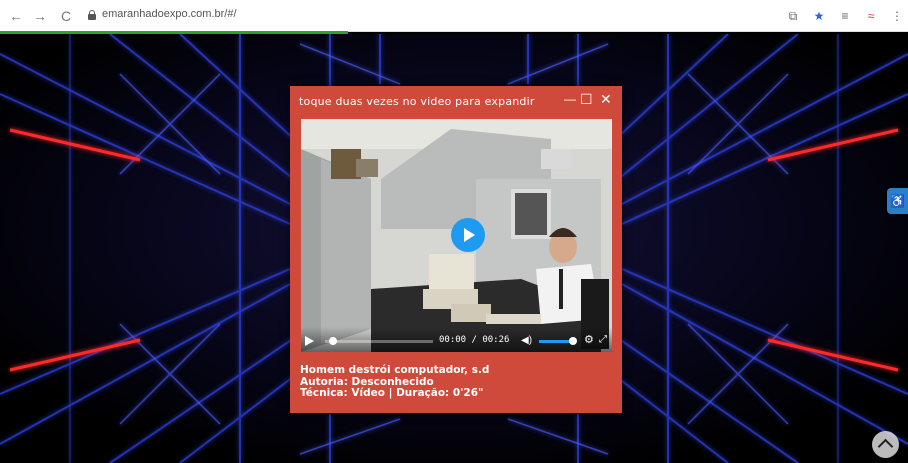 The image size is (908, 463). What do you see at coordinates (589, 339) in the screenshot?
I see `gear-icon: ⚙` at bounding box center [589, 339].